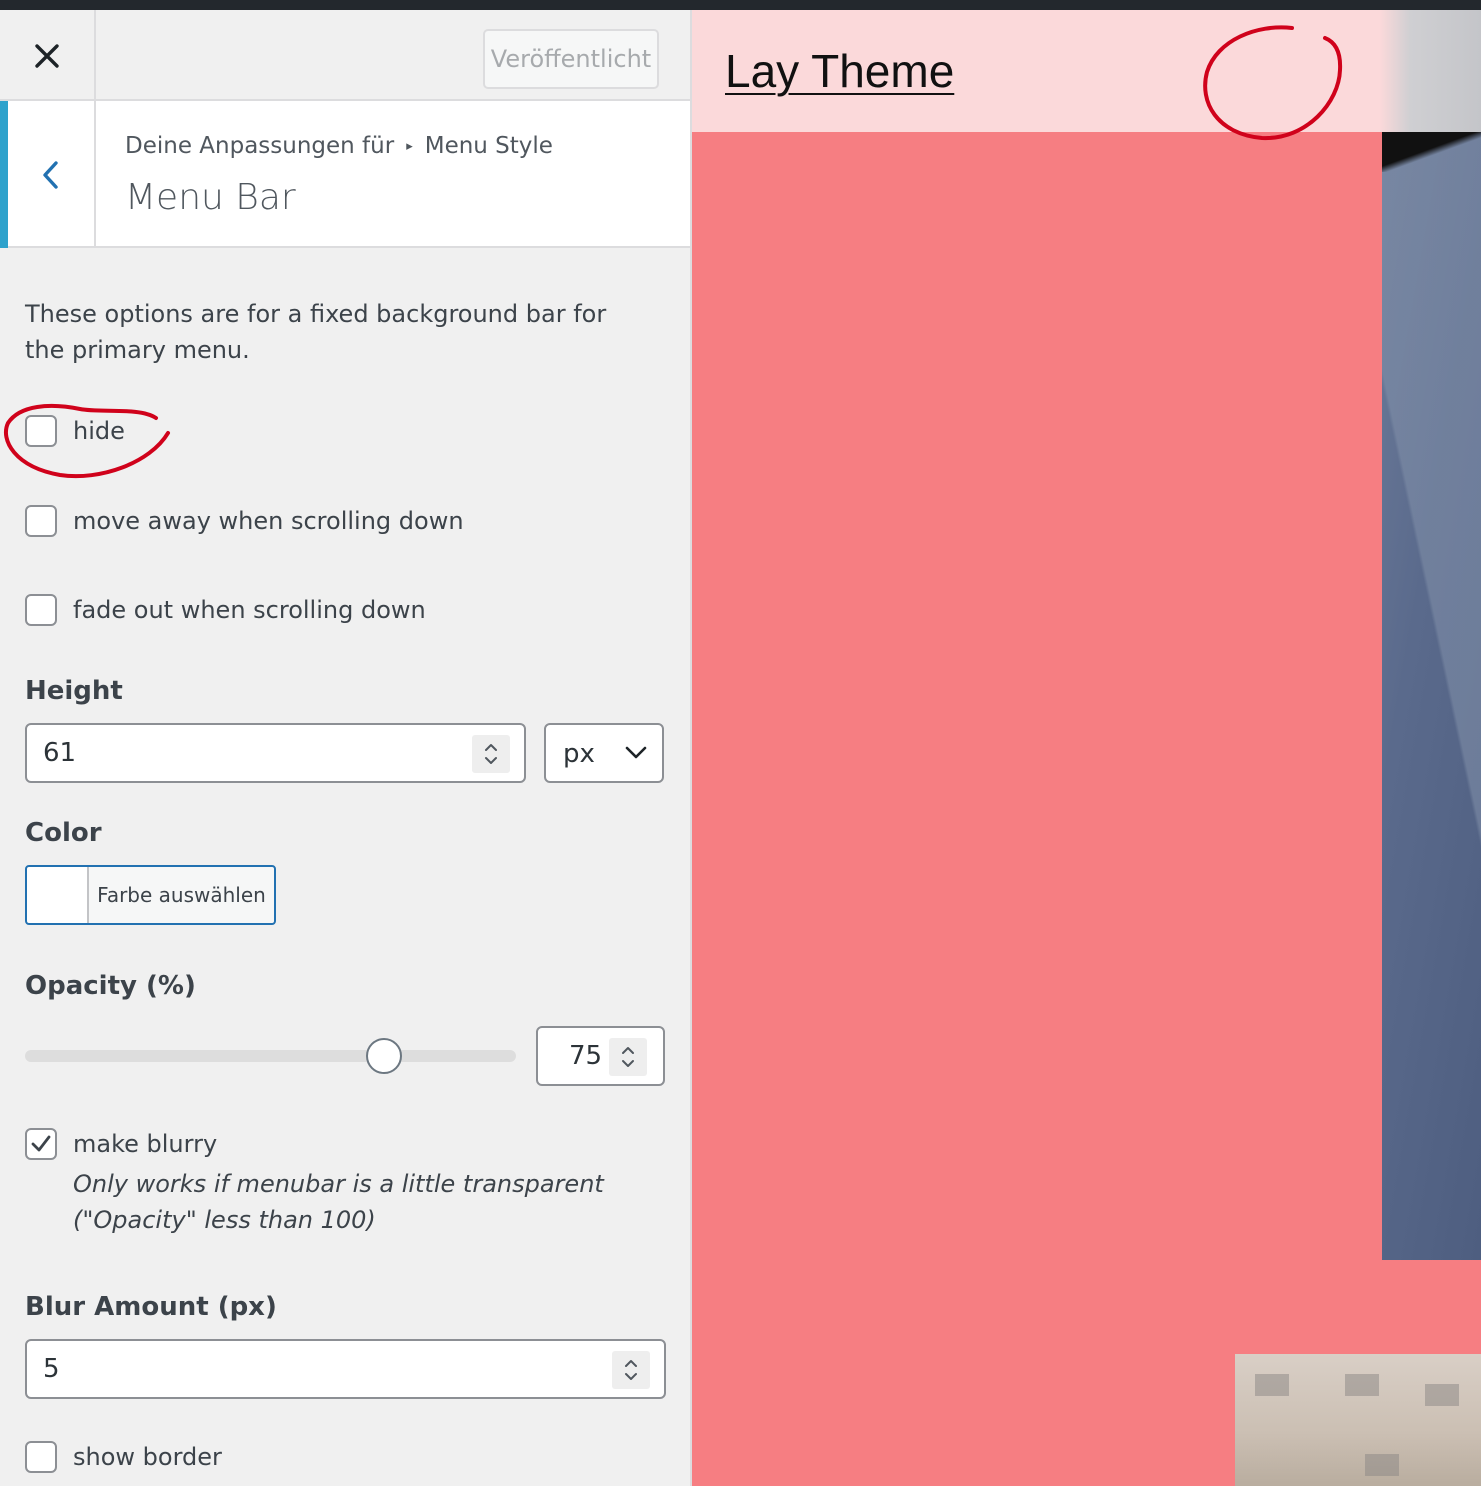 Image resolution: width=1481 pixels, height=1486 pixels. Describe the element at coordinates (41, 431) in the screenshot. I see `hide-checkbox` at that location.